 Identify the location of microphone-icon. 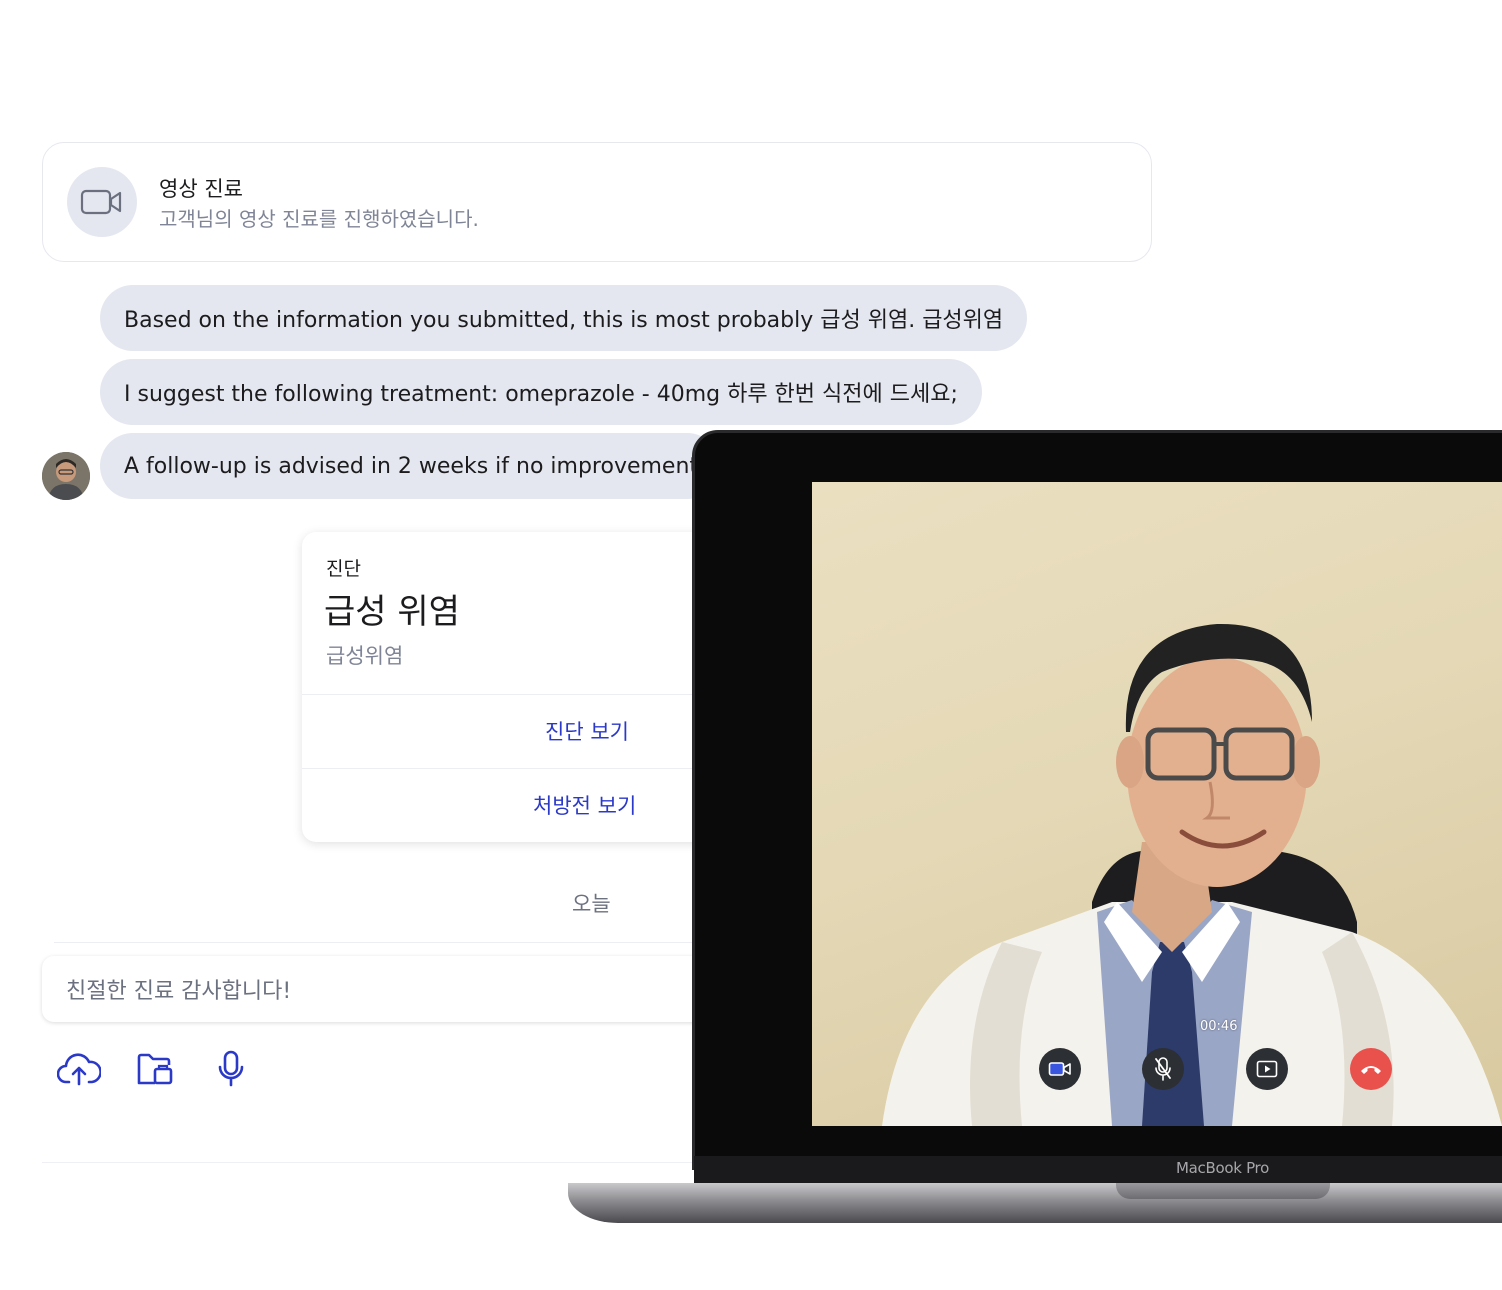
(231, 1069).